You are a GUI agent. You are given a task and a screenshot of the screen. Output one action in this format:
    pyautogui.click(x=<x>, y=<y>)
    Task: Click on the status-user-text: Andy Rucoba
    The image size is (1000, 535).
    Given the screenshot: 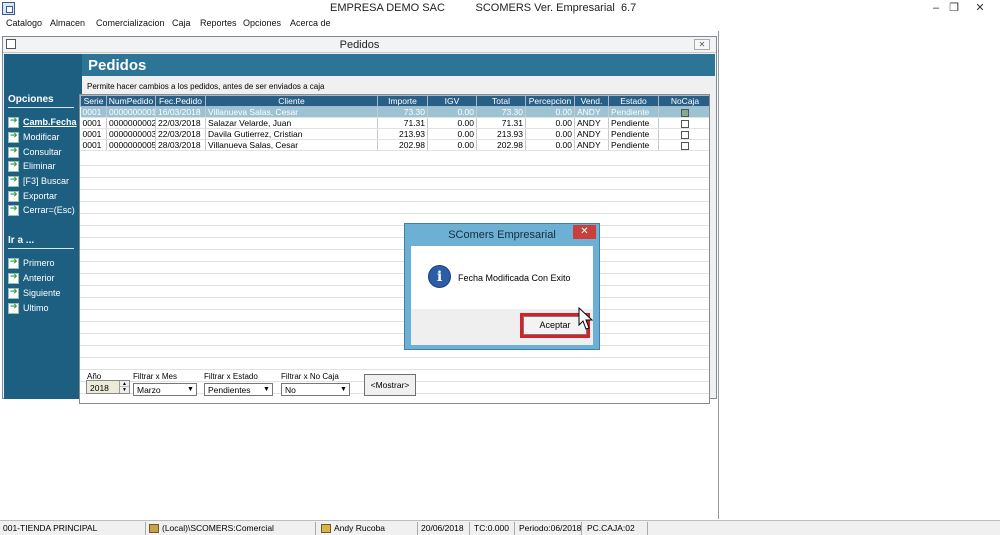 What is the action you would take?
    pyautogui.click(x=360, y=528)
    